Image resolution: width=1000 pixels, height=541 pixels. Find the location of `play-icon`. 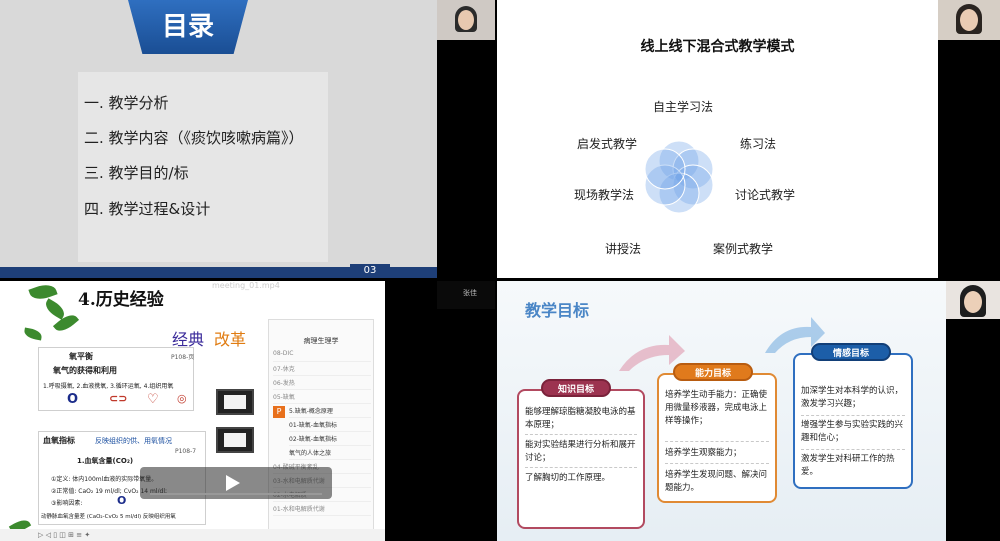

play-icon is located at coordinates (233, 483).